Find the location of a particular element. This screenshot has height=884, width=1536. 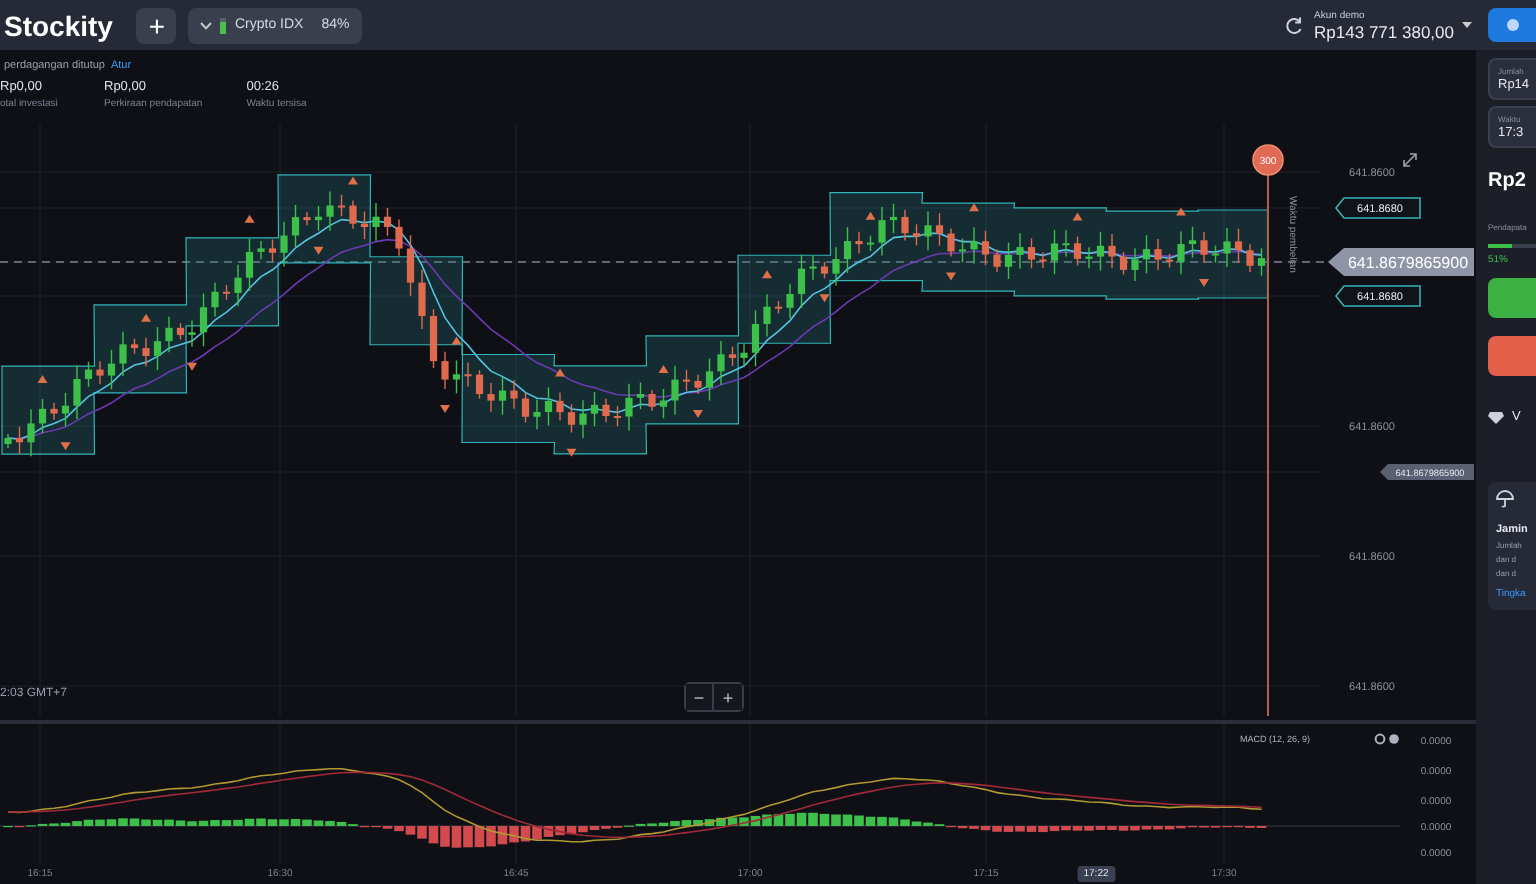

expand-icon is located at coordinates (1410, 160).